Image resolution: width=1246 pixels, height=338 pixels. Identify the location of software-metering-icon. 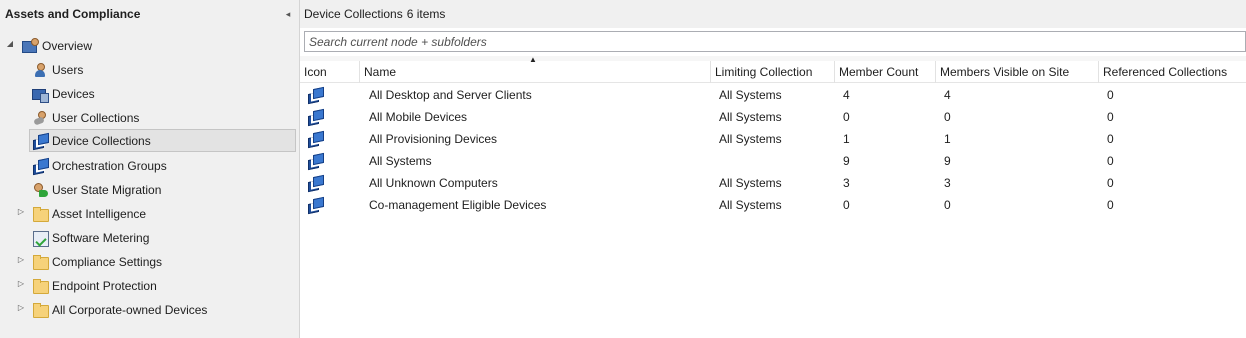
(40, 238).